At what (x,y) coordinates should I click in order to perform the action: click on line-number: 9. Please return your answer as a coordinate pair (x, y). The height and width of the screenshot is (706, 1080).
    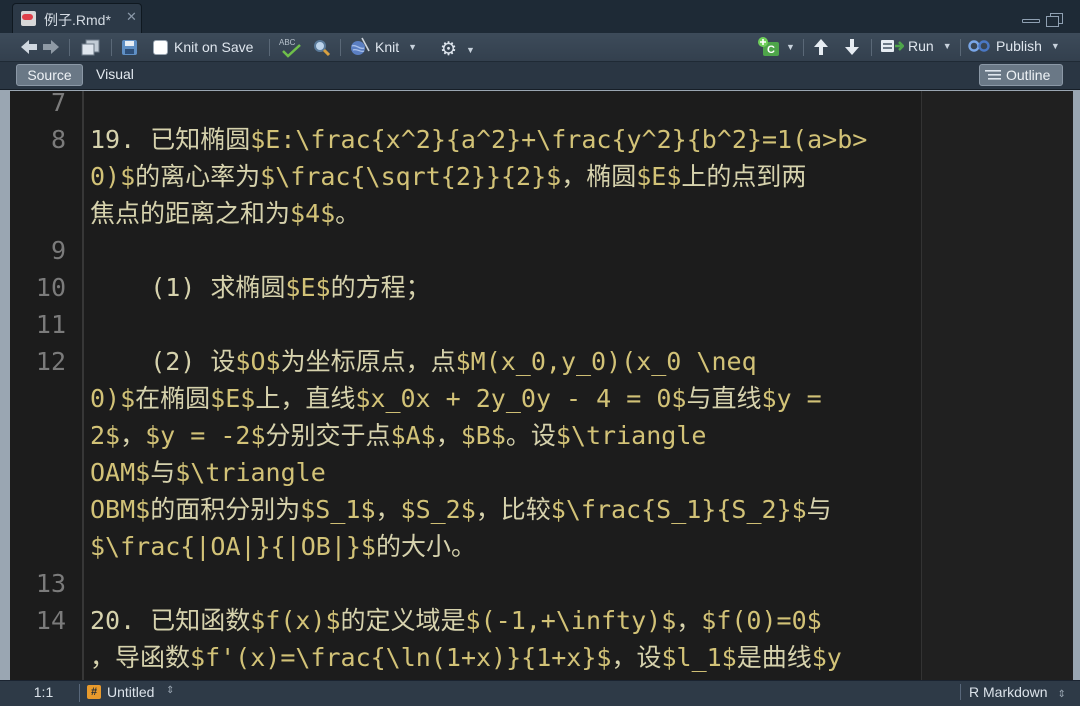
    Looking at the image, I should click on (58, 250).